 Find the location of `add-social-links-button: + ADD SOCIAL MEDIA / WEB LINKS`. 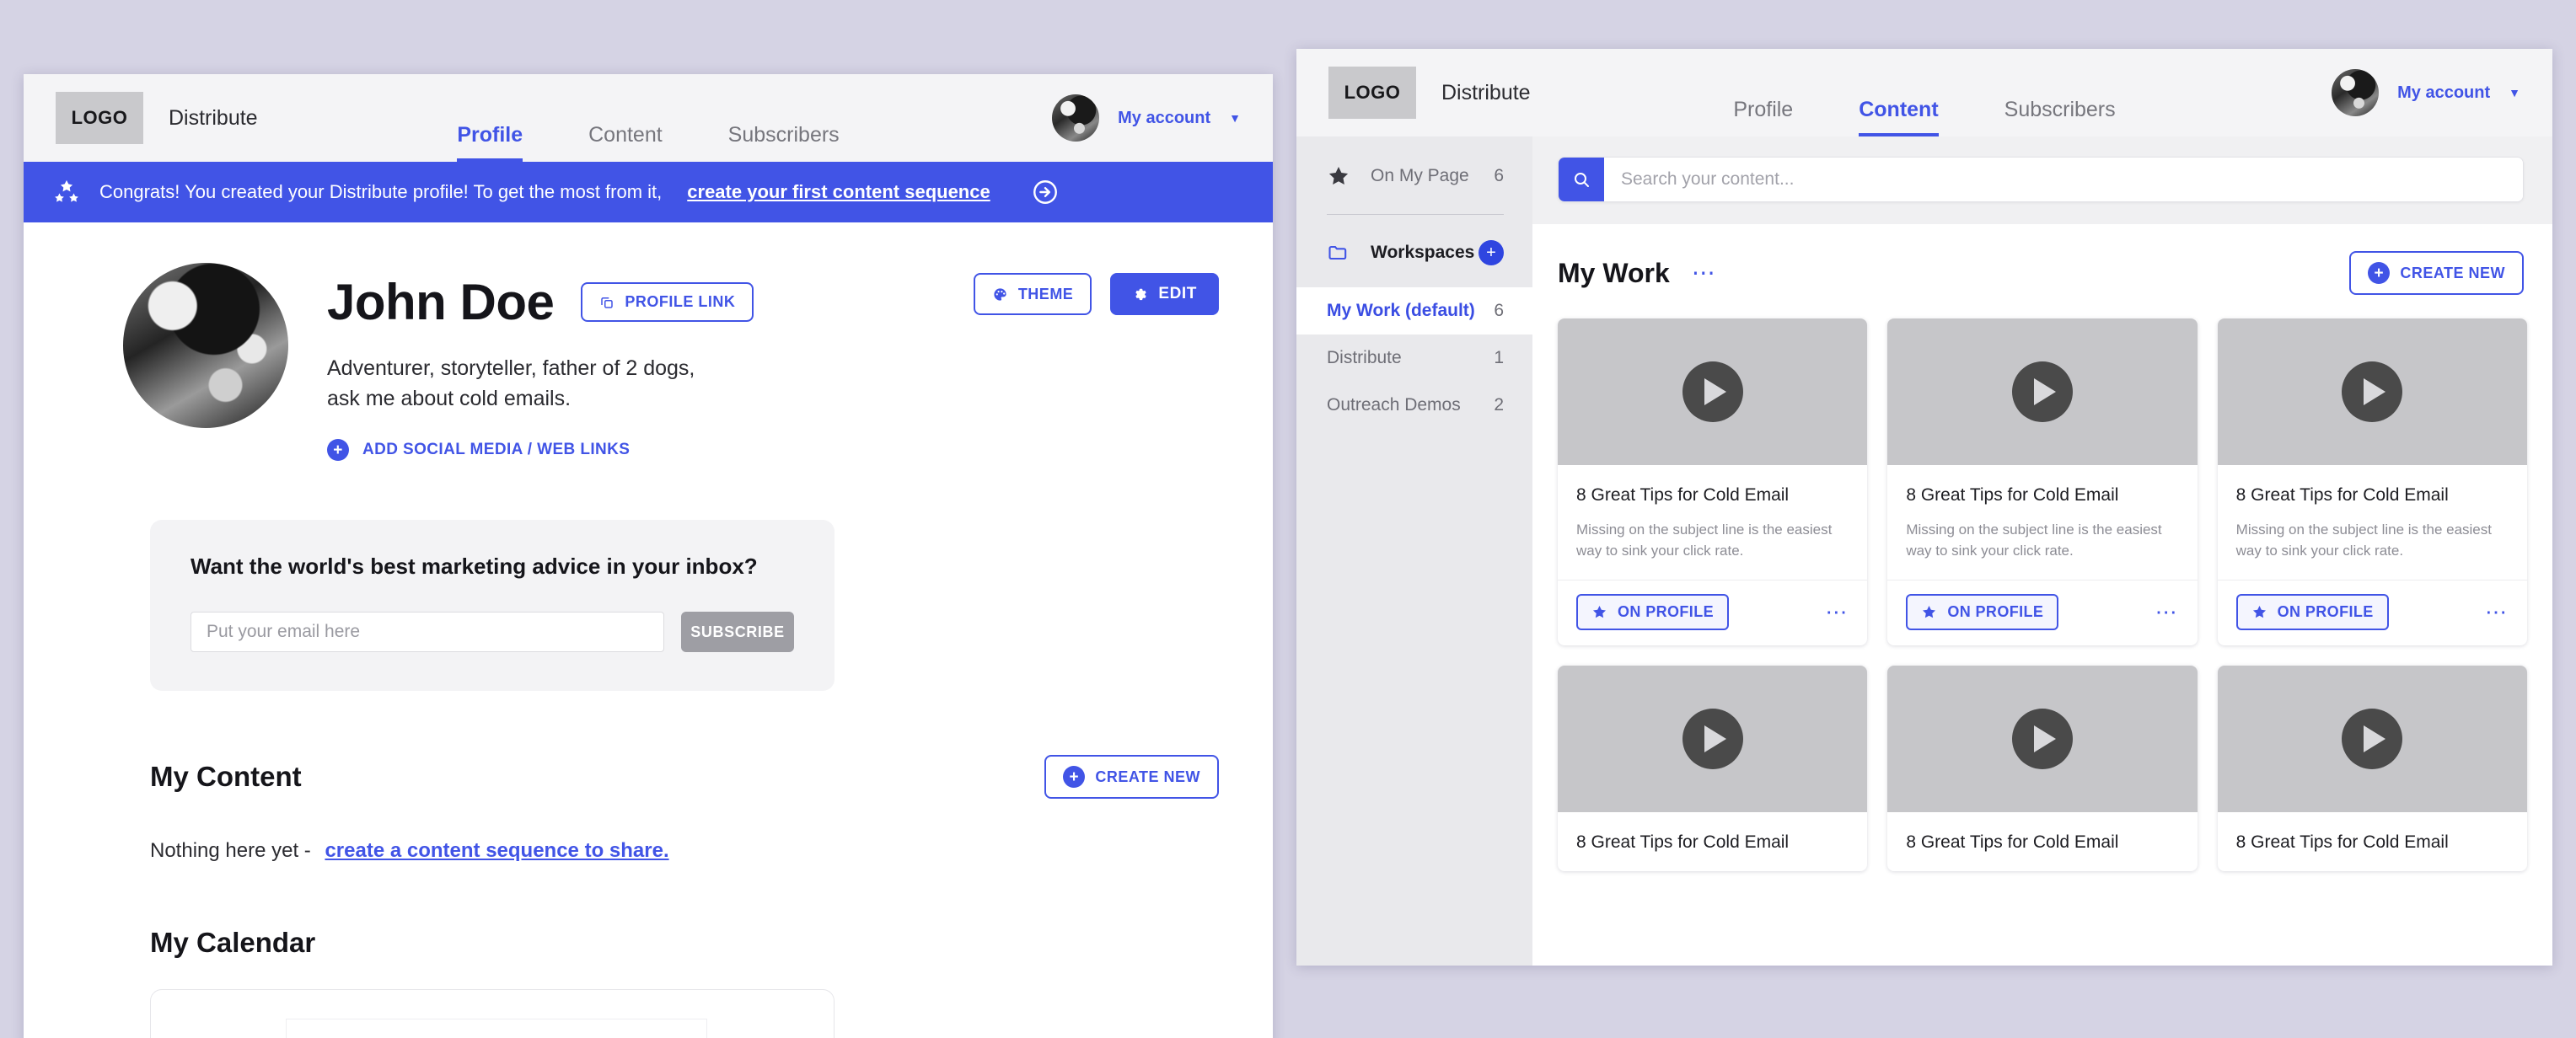

add-social-links-button: + ADD SOCIAL MEDIA / WEB LINKS is located at coordinates (478, 450).